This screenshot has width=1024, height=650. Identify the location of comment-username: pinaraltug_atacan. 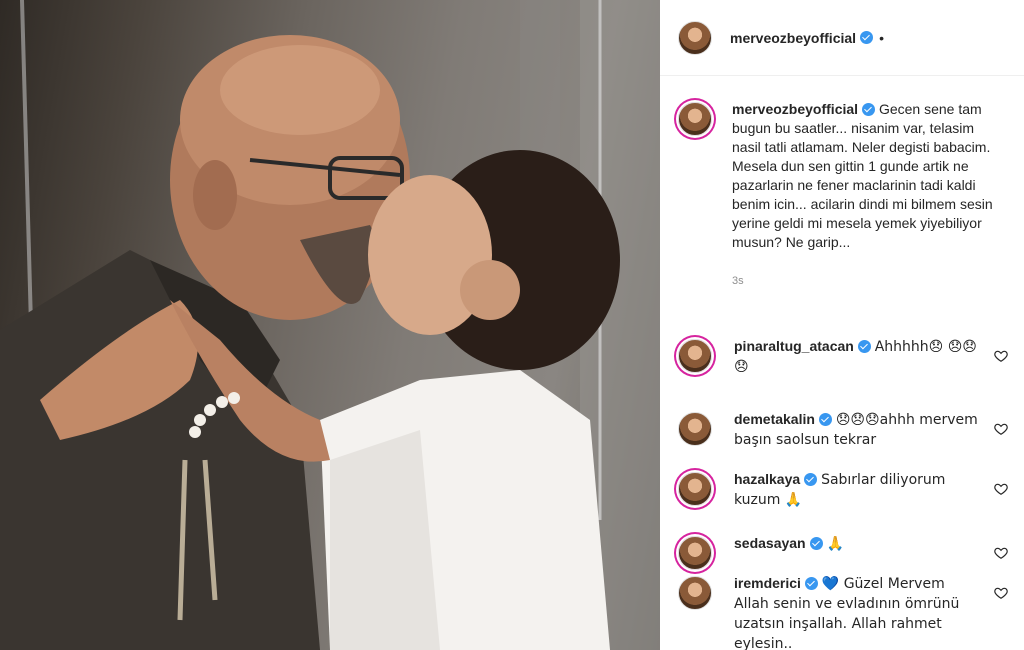
(794, 346).